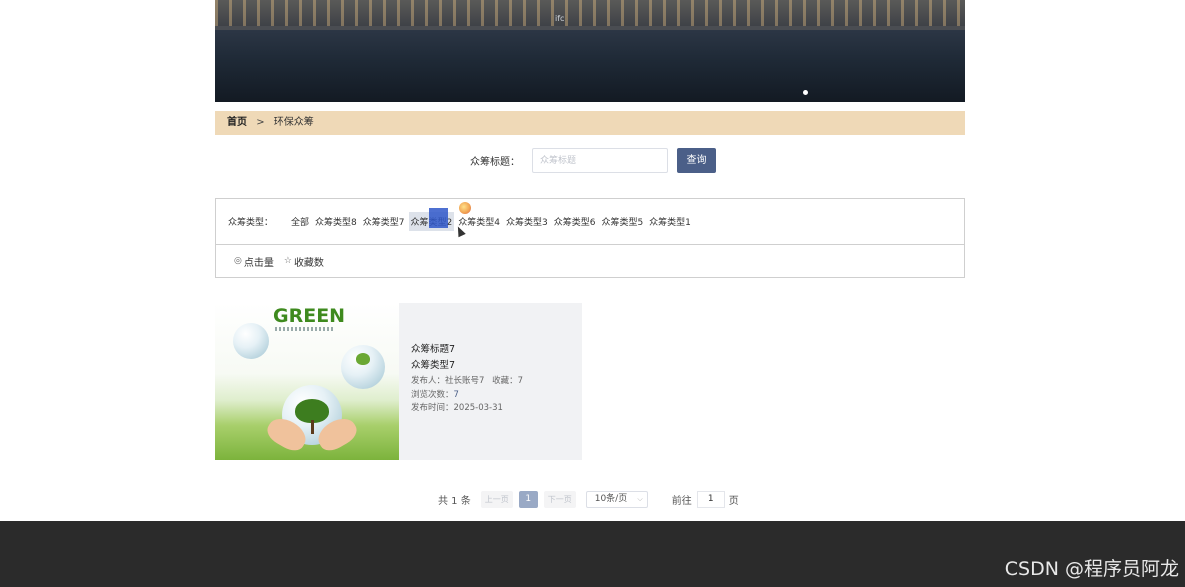 Image resolution: width=1185 pixels, height=587 pixels. Describe the element at coordinates (432, 394) in the screenshot. I see `views-label: 浏览次数：` at that location.